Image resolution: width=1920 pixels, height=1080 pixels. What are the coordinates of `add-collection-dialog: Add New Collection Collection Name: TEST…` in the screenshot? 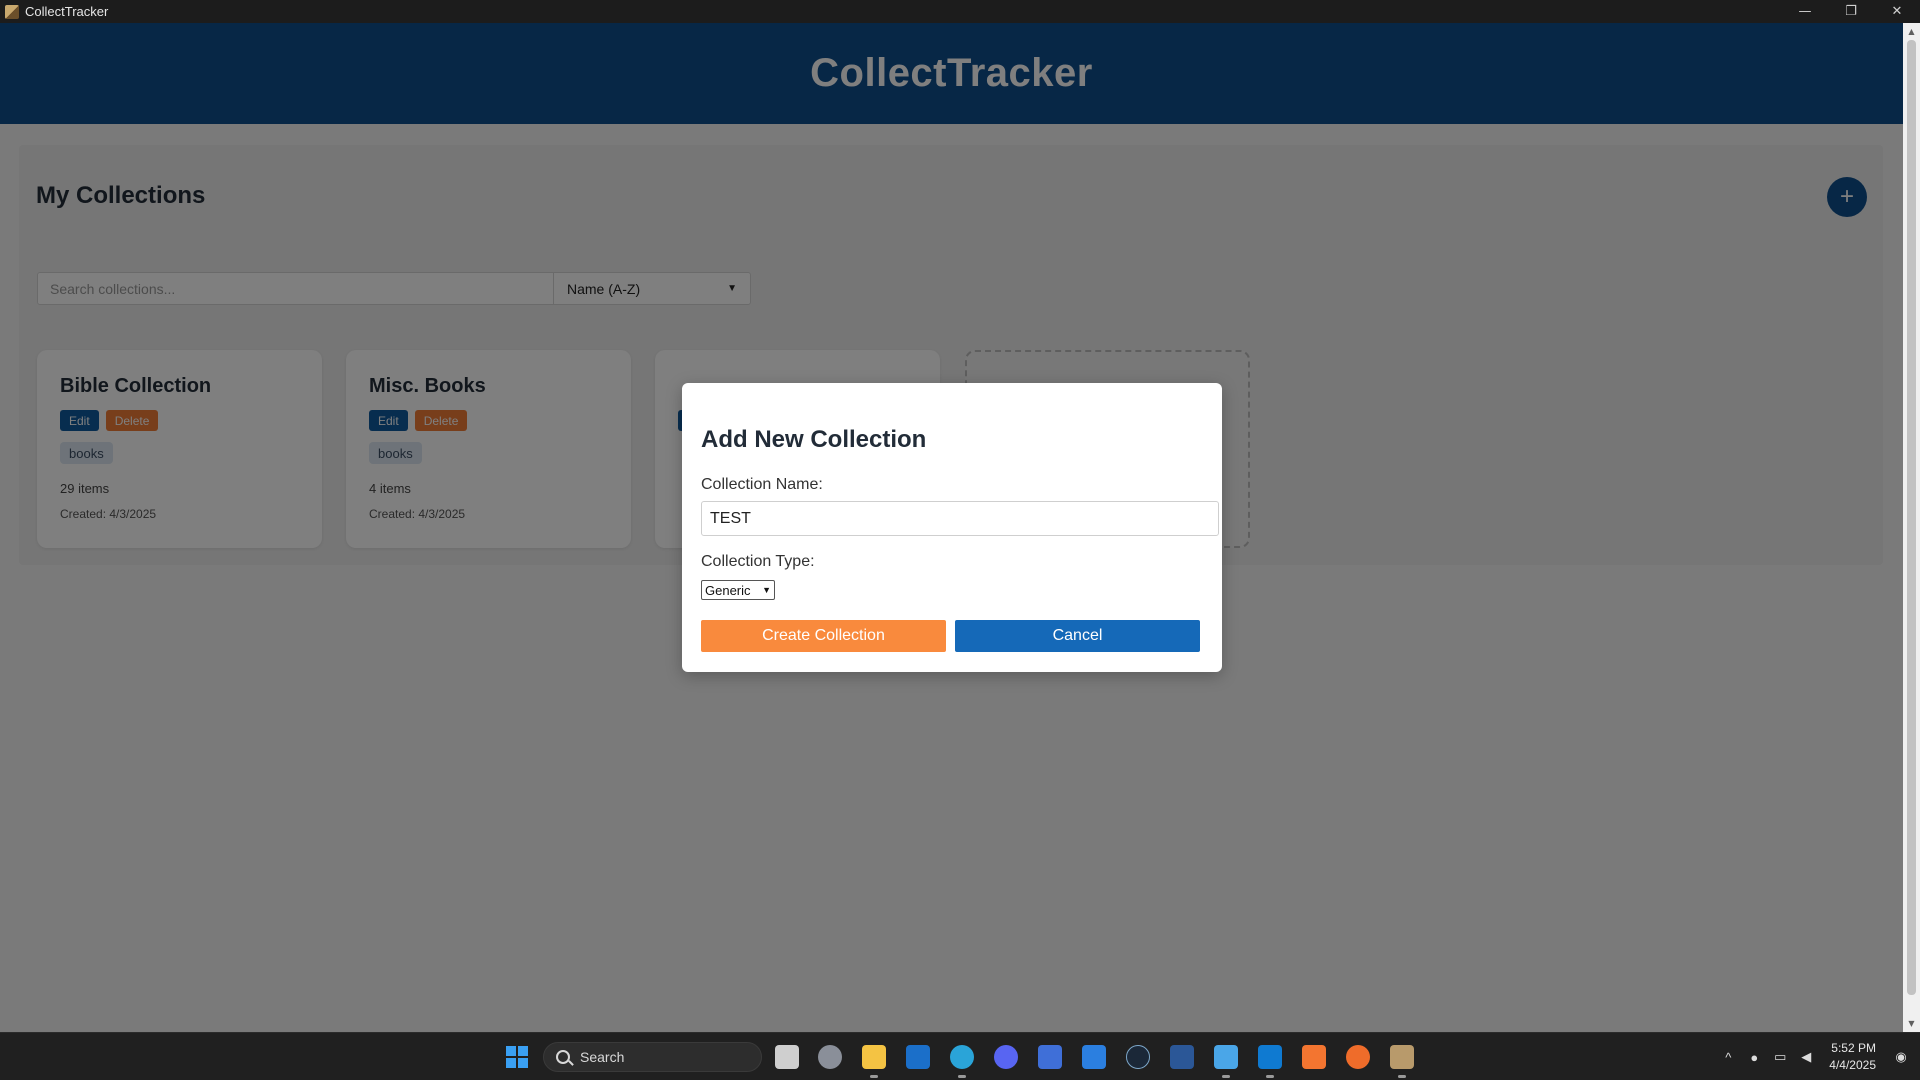 It's located at (952, 527).